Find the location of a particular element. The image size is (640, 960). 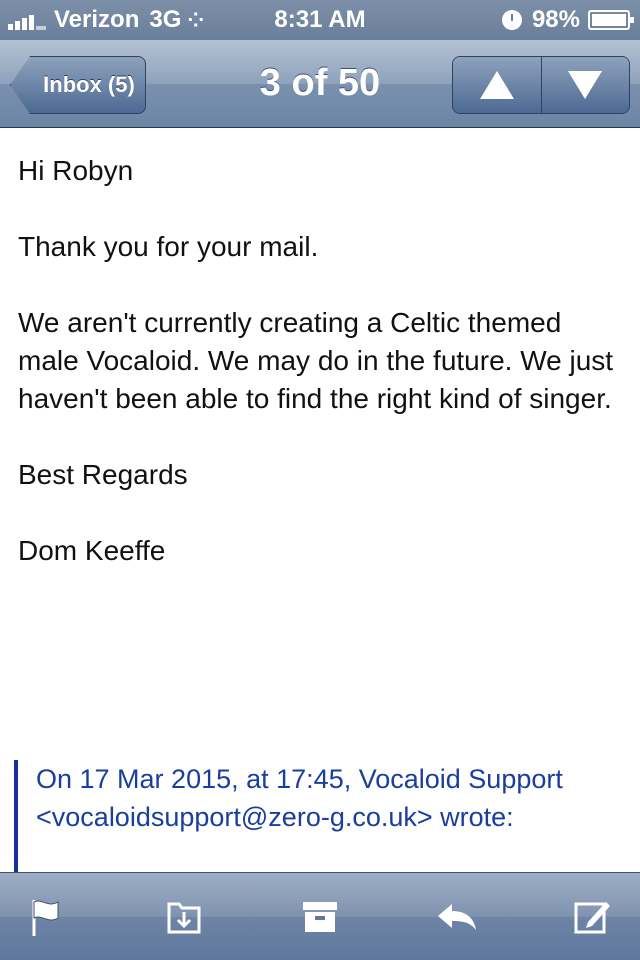

compose-button is located at coordinates (593, 917).